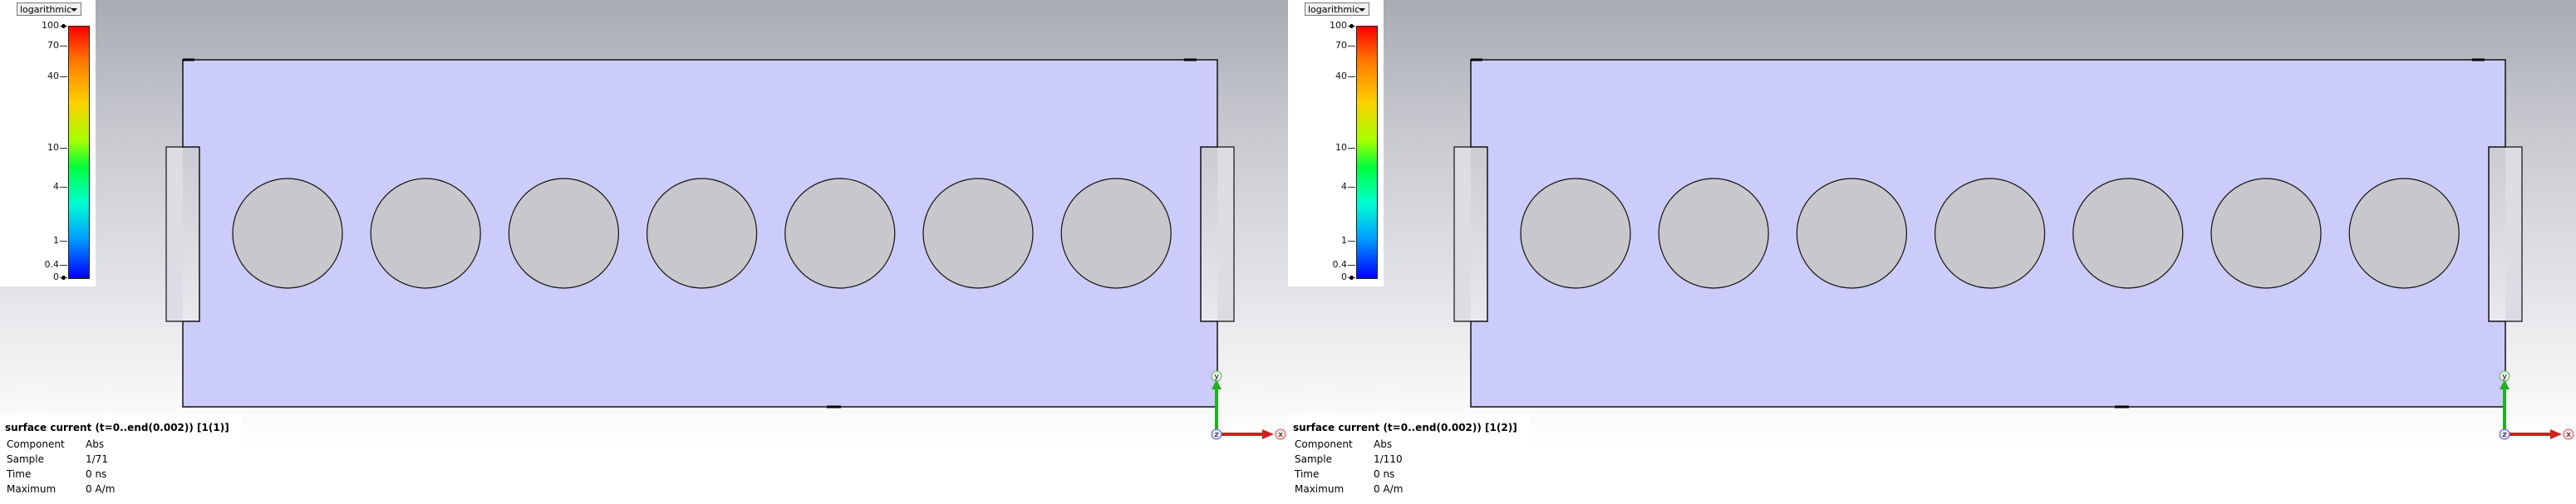 Image resolution: width=2576 pixels, height=504 pixels. I want to click on info-row-time: Time 0 ns, so click(123, 475).